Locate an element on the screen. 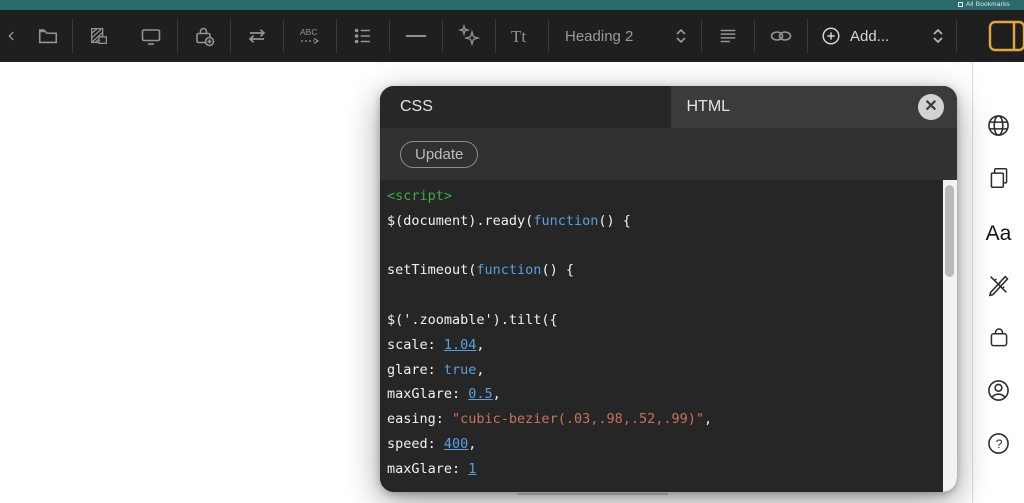 The image size is (1024, 503). horizontal-rule-button is located at coordinates (416, 36).